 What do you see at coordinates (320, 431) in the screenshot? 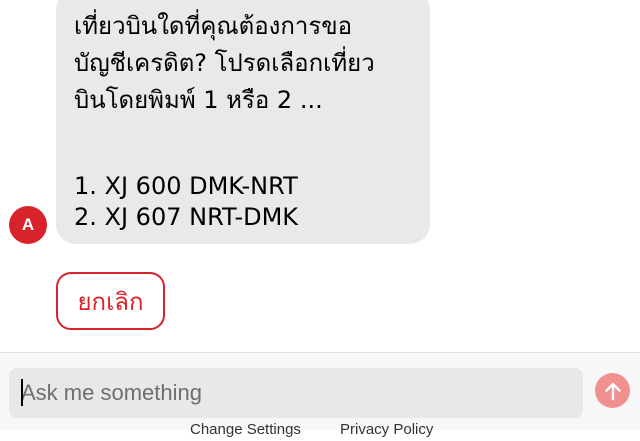
I see `footer-links: Change Settings Privacy Policy` at bounding box center [320, 431].